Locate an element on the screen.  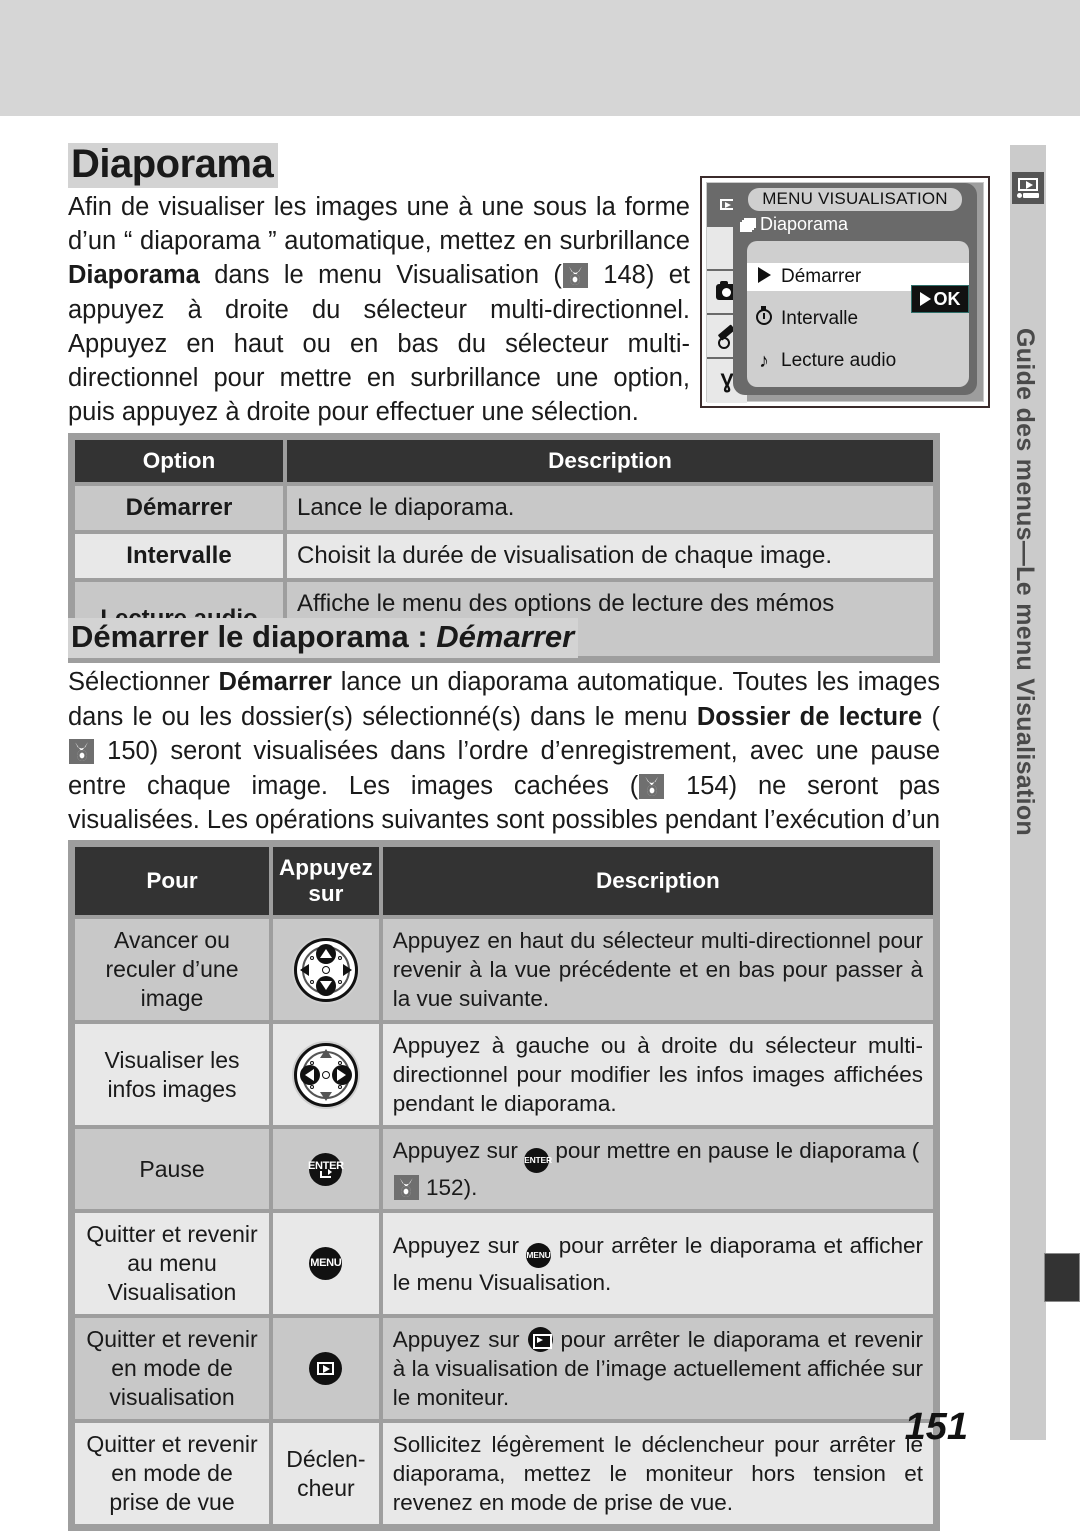
multi-selector-updown-icon is located at coordinates (325, 969).